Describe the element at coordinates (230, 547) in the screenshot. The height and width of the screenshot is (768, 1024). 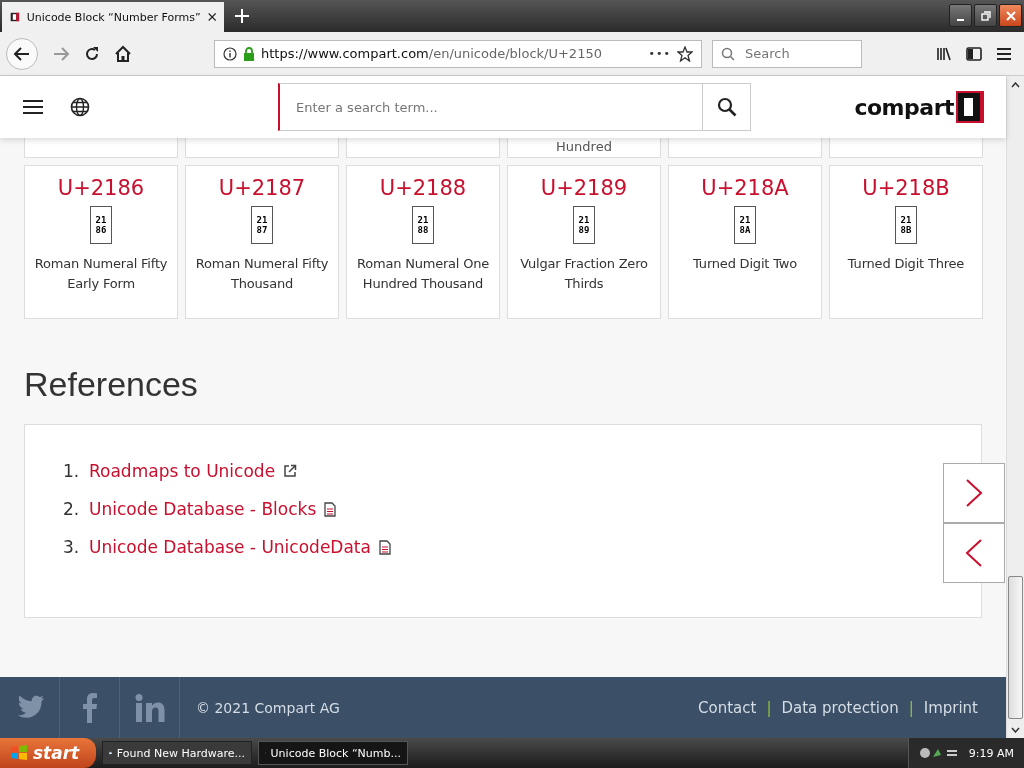
I see `reference-link: Unicode Database - UnicodeData` at that location.